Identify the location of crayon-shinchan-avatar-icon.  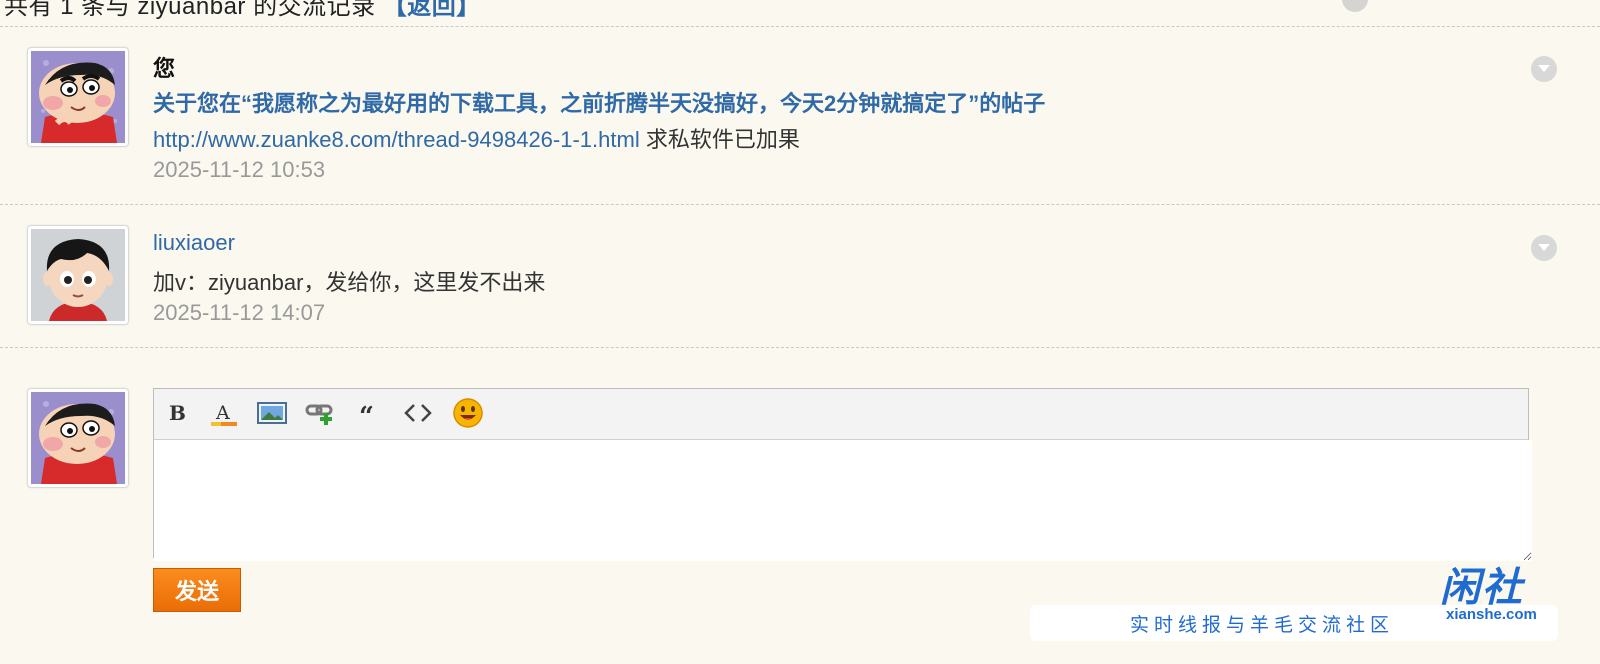
(78, 97).